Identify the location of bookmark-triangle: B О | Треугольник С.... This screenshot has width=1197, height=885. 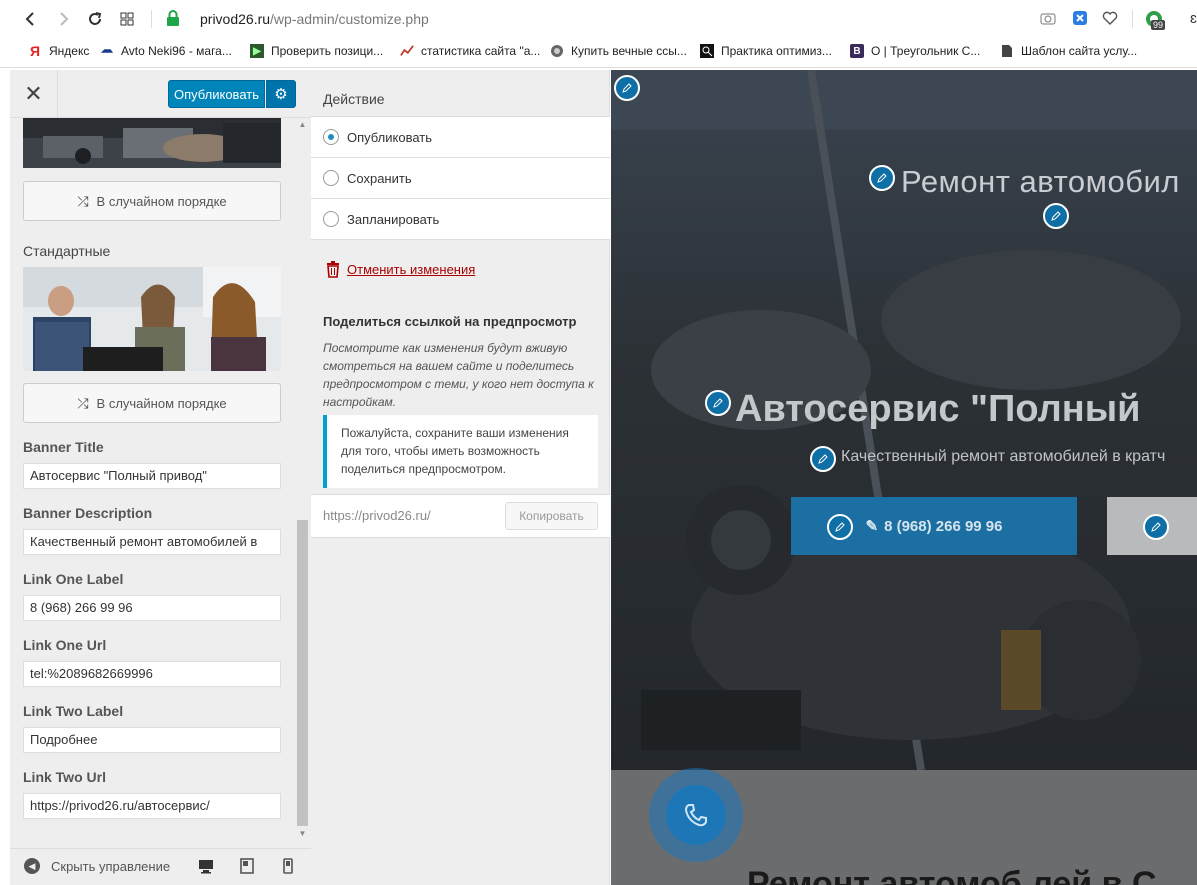
(915, 51).